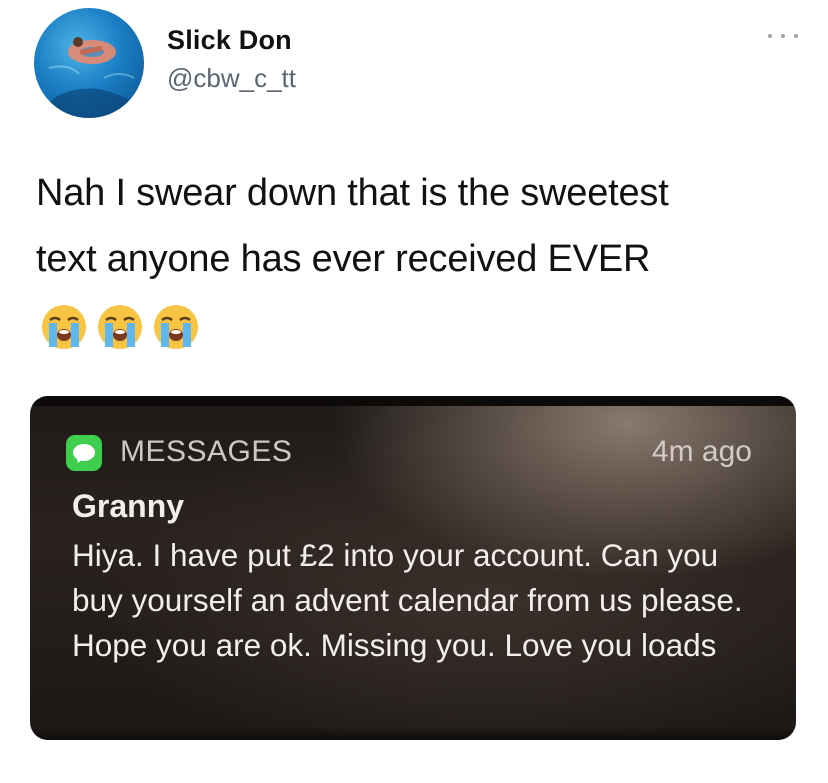  Describe the element at coordinates (231, 78) in the screenshot. I see `user-handle: @cbw_c_tt` at that location.